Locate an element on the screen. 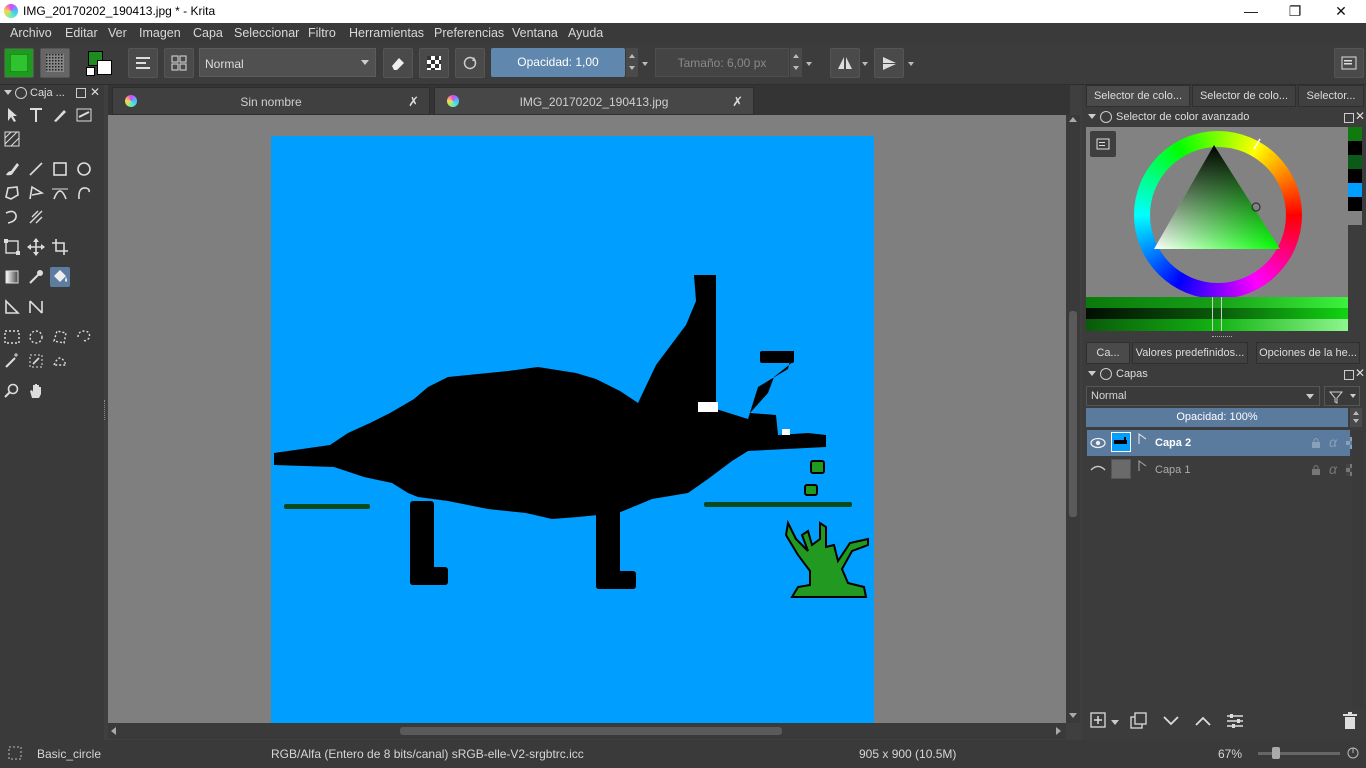 The height and width of the screenshot is (768, 1366). mirror-h-chevron-down-icon is located at coordinates (865, 64).